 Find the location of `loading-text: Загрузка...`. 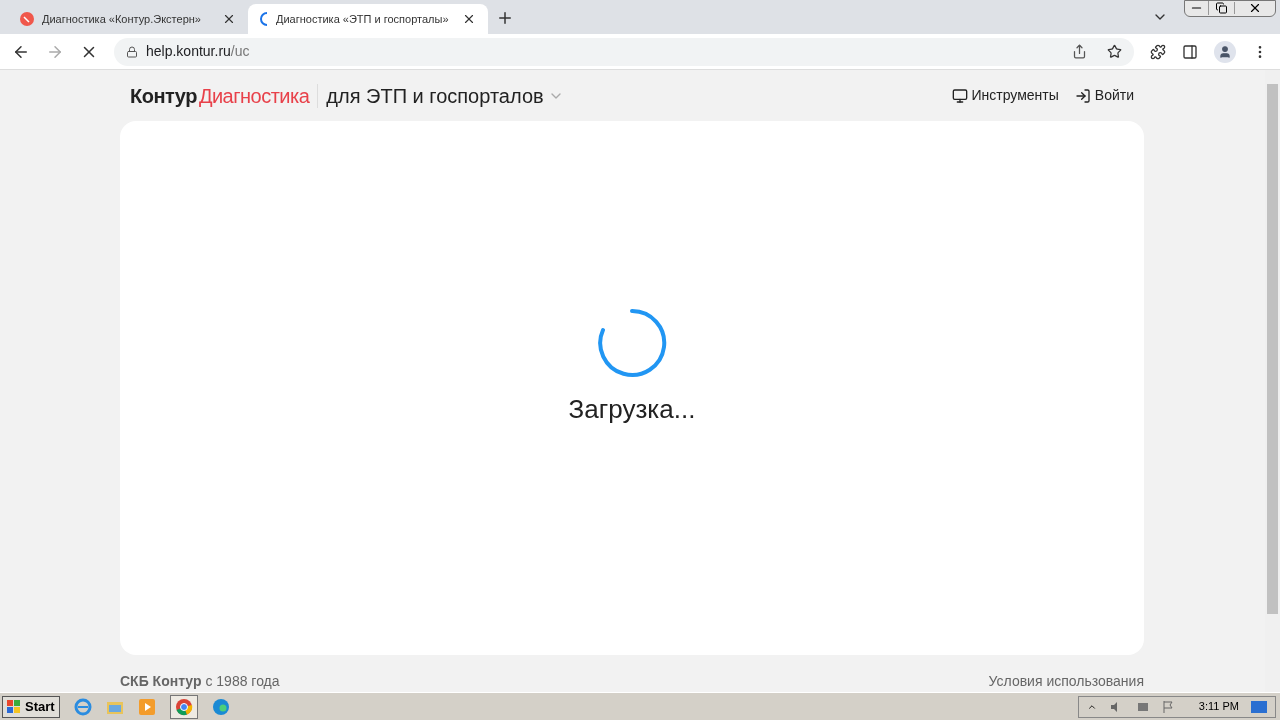

loading-text: Загрузка... is located at coordinates (632, 409).